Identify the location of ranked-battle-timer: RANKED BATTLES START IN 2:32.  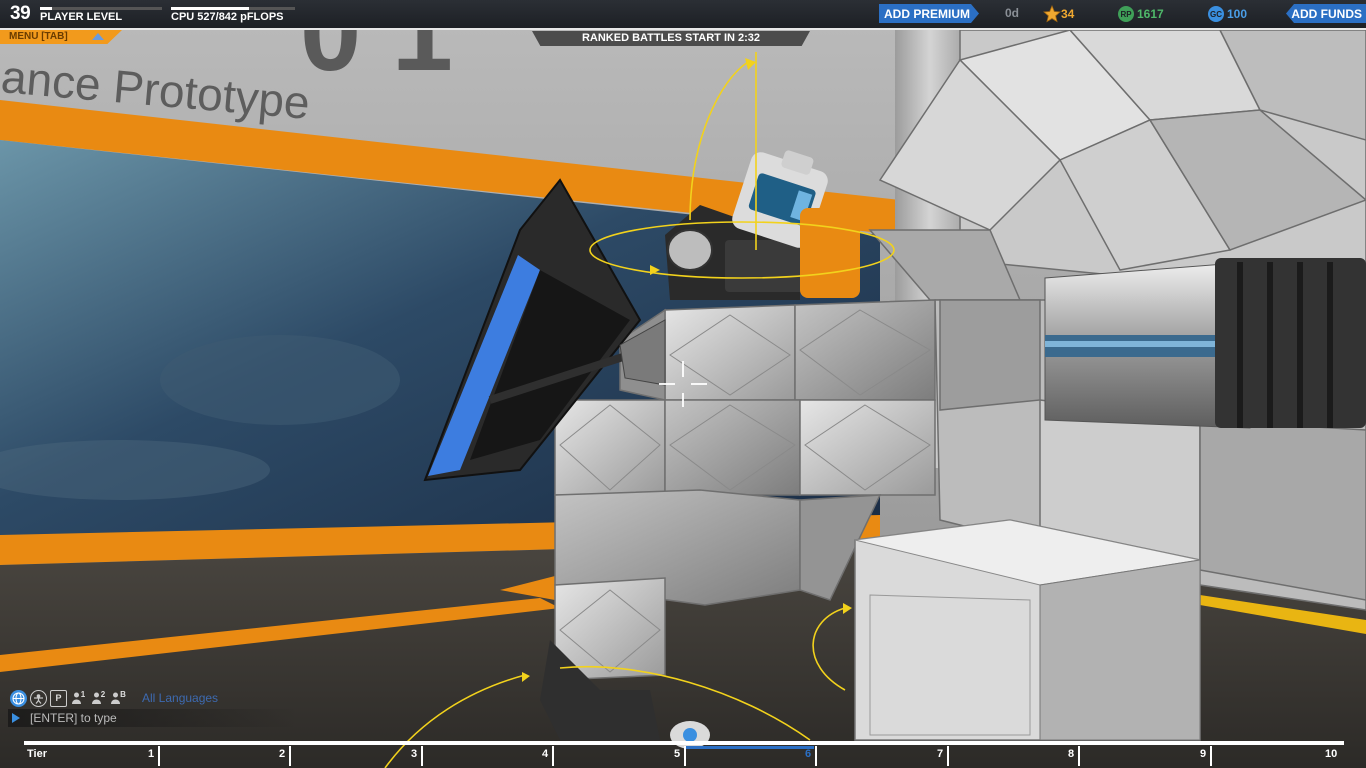
(671, 38).